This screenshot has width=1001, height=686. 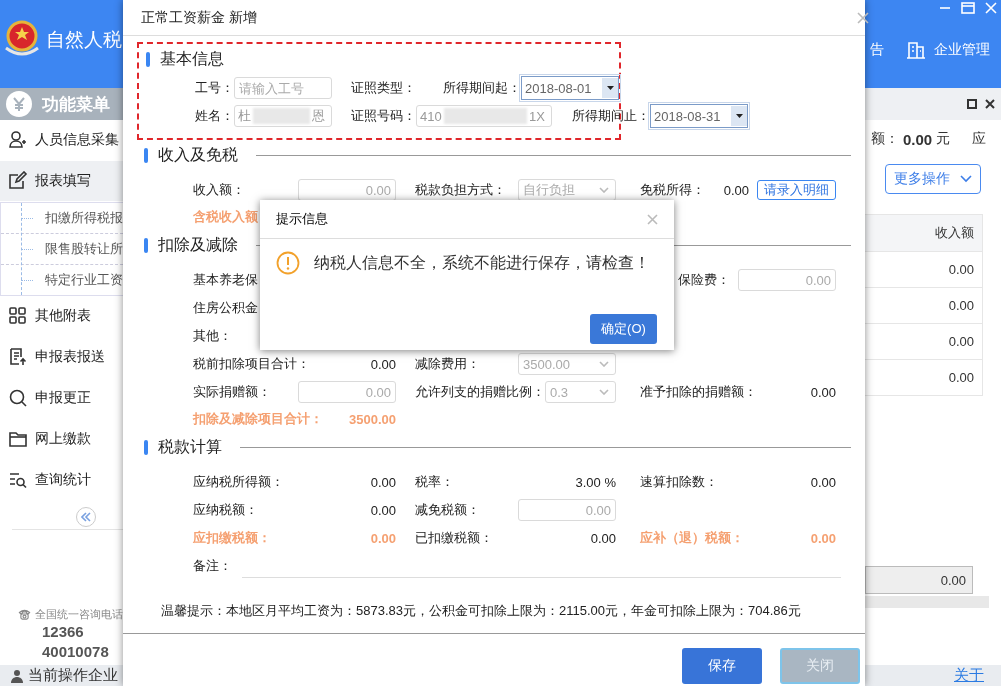 I want to click on section-title: 基本信息, so click(x=192, y=58).